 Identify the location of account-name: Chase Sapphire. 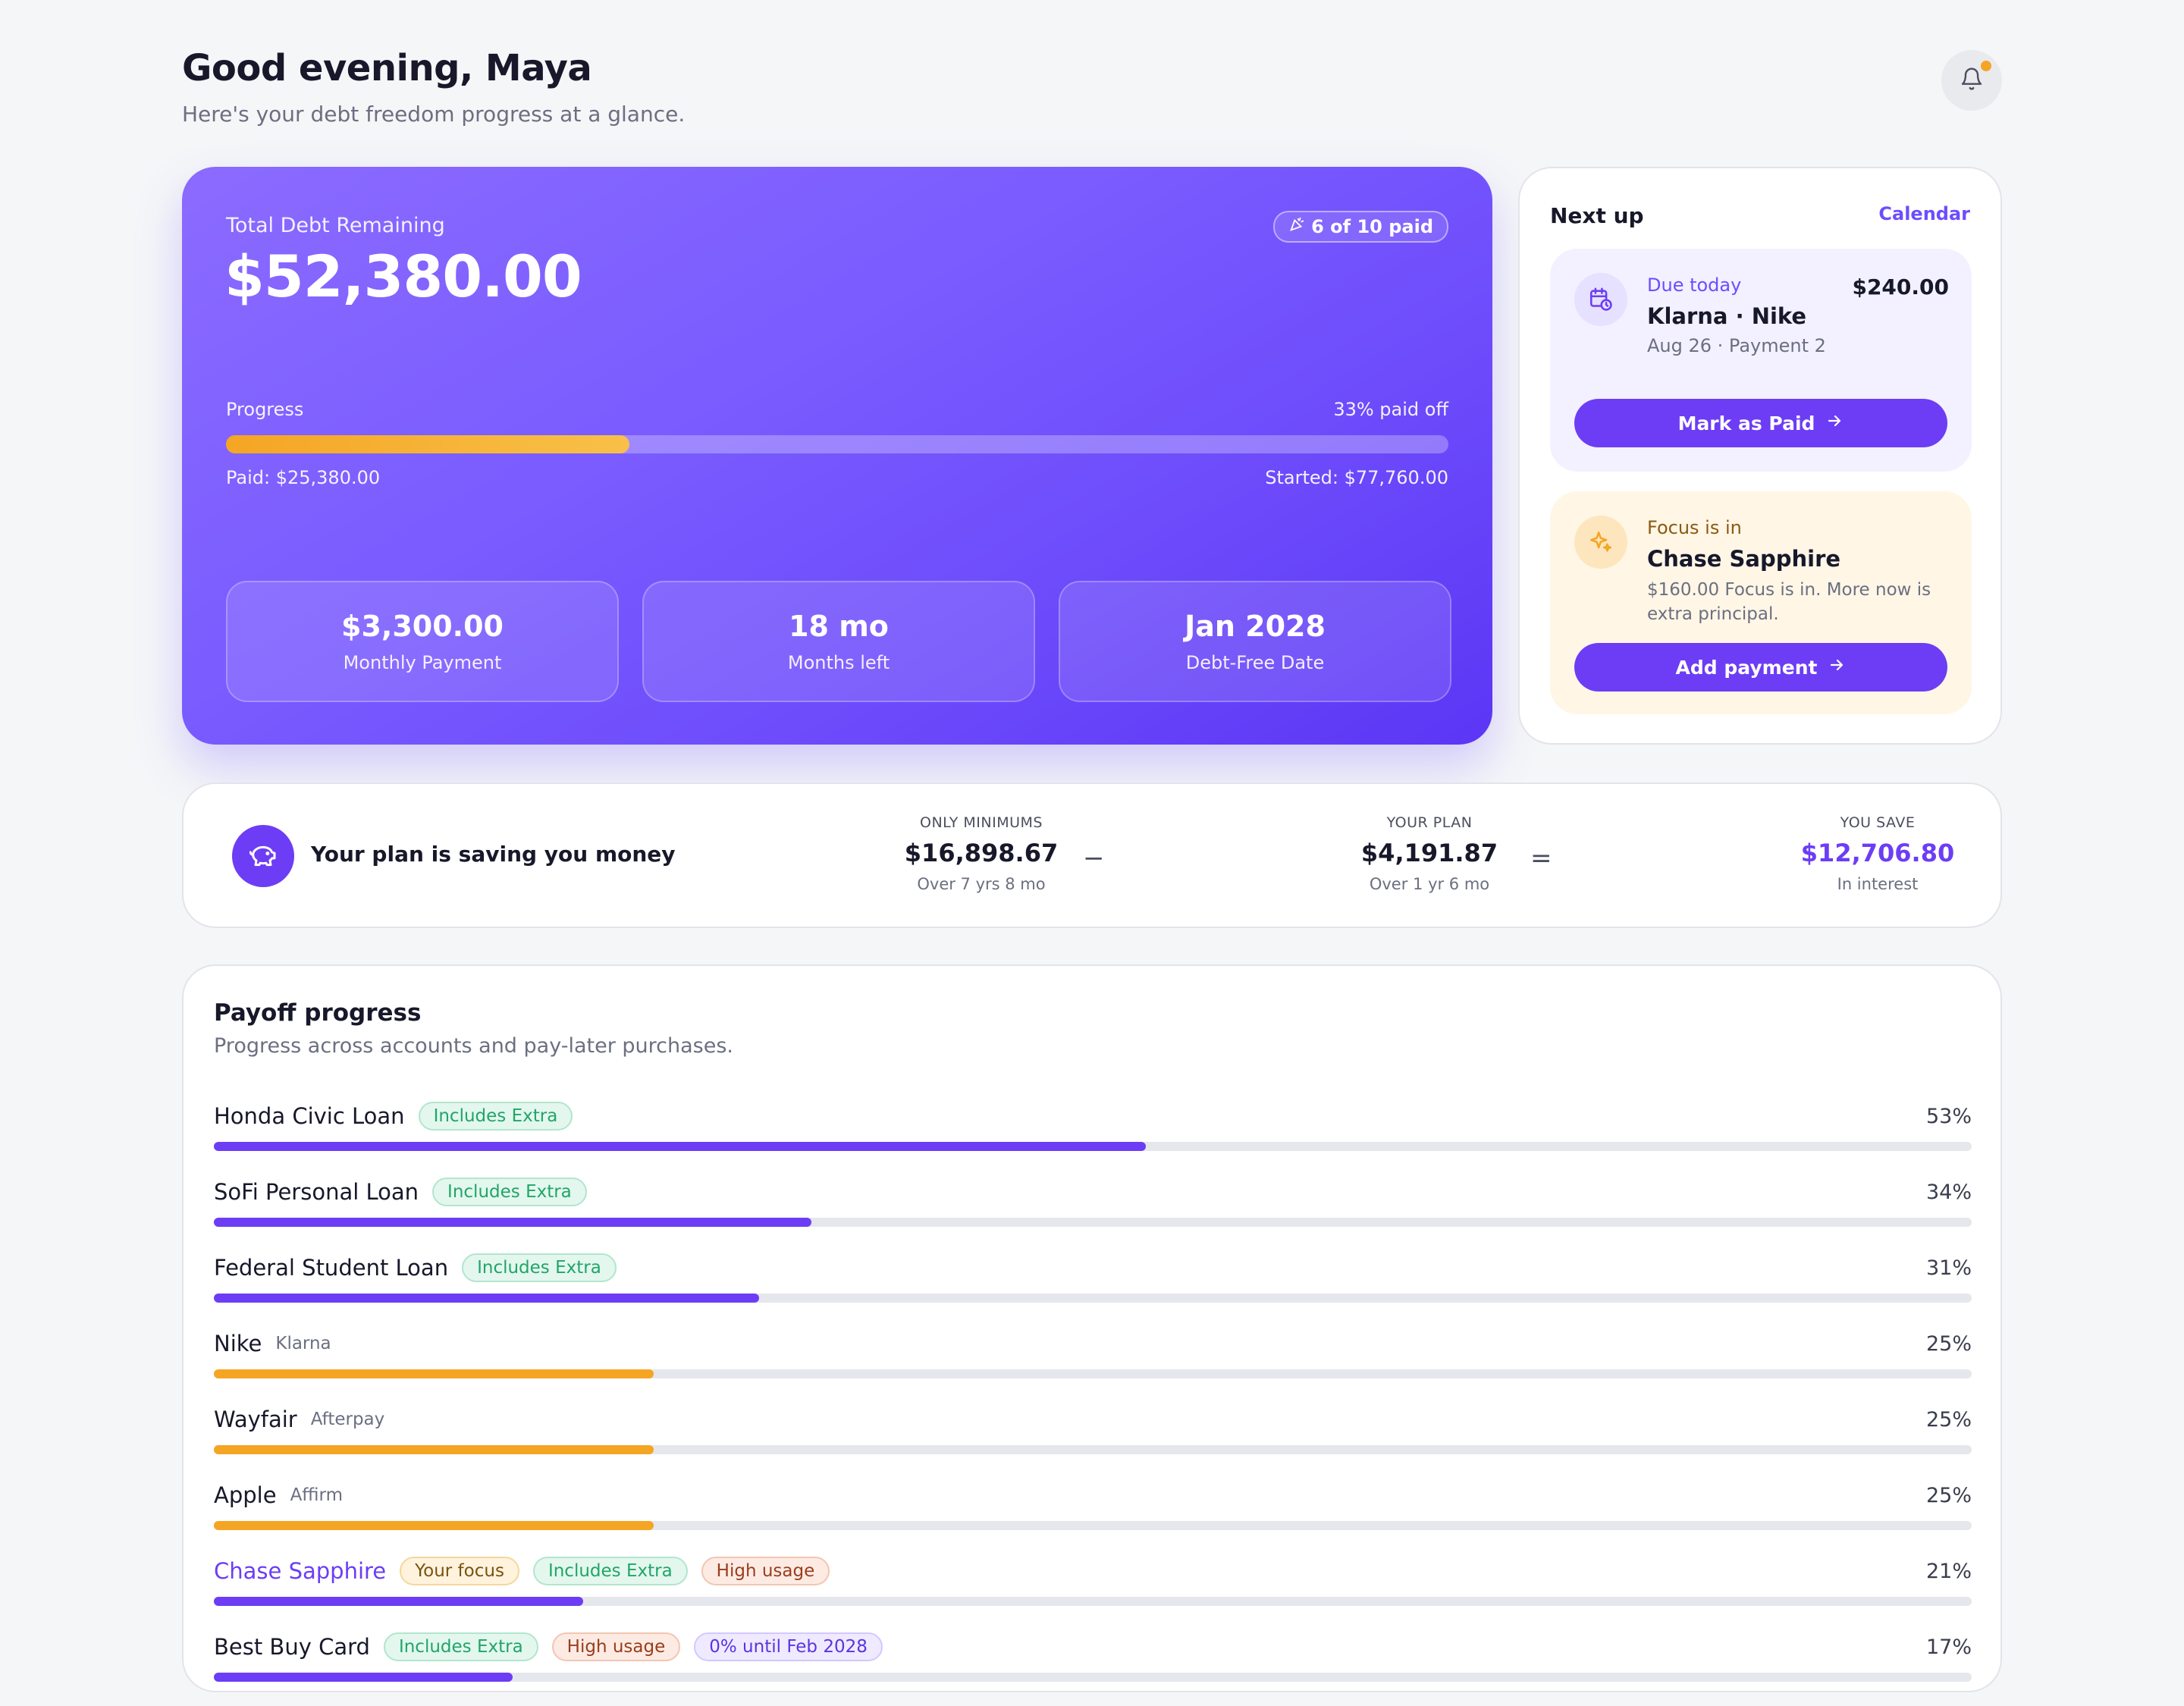
(300, 1571).